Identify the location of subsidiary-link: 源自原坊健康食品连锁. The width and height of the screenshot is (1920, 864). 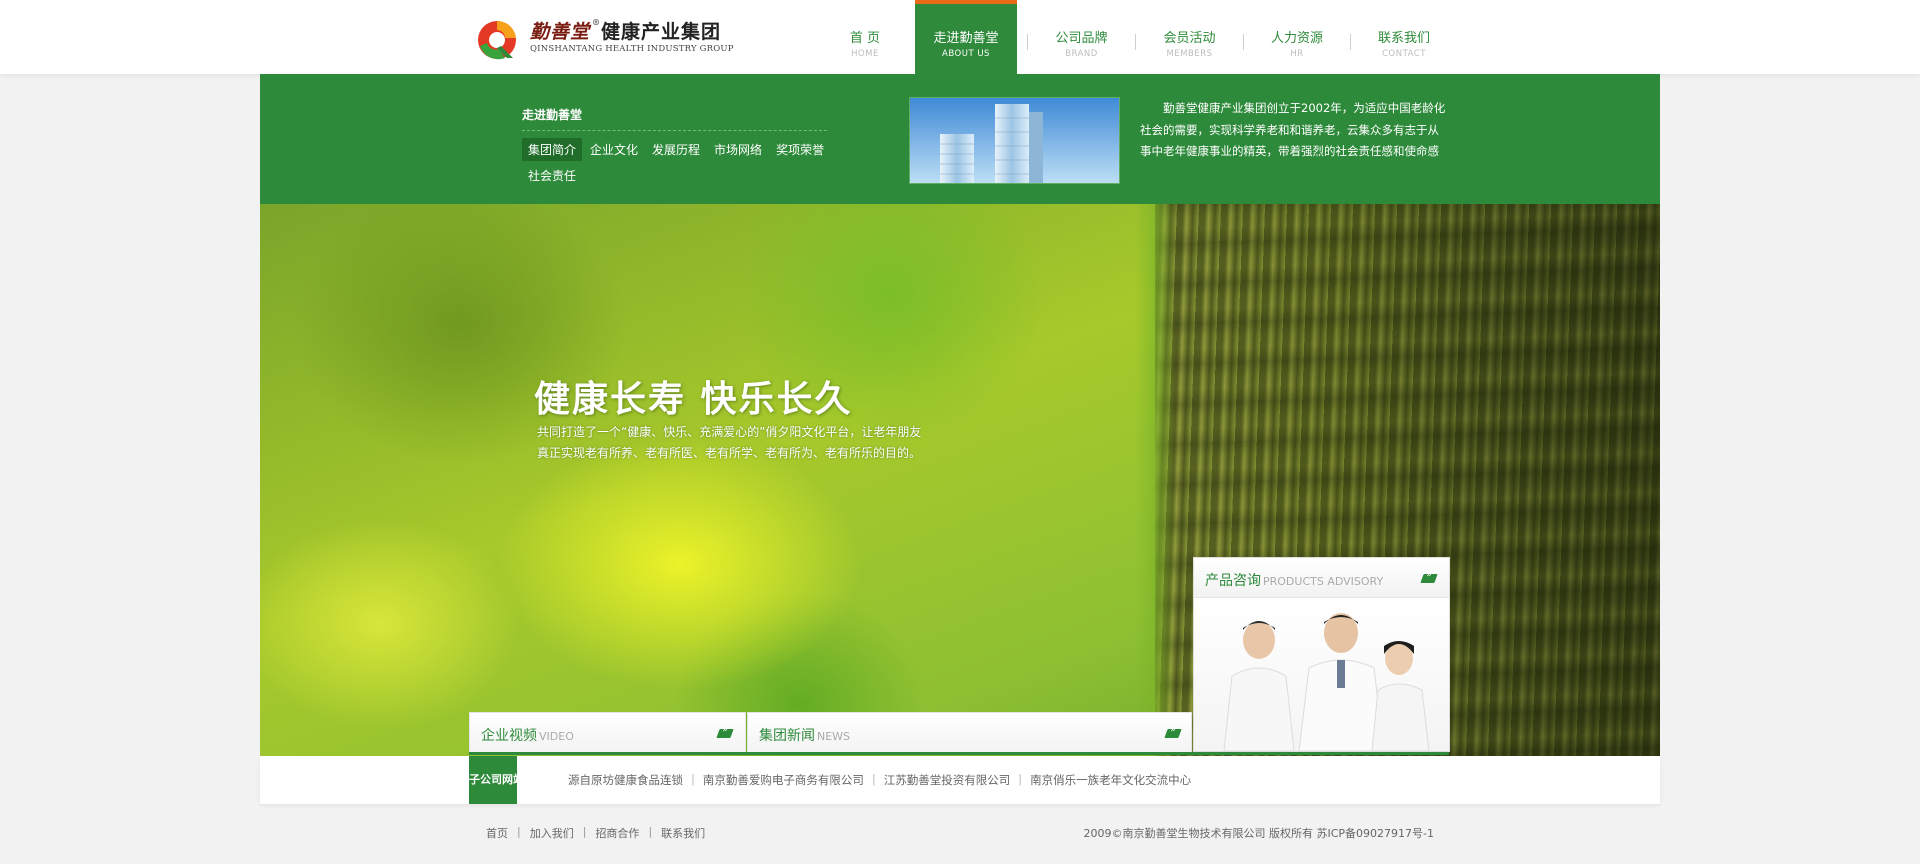
(625, 780).